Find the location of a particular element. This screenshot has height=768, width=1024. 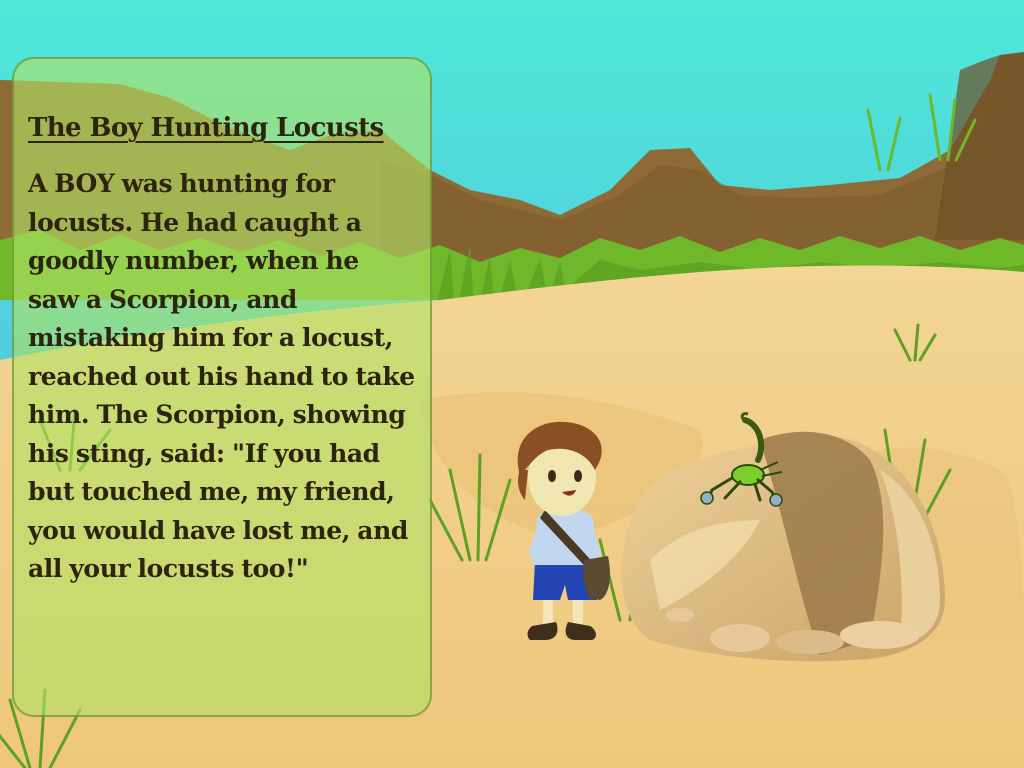

story-title: The Boy Hunting Locusts is located at coordinates (206, 128).